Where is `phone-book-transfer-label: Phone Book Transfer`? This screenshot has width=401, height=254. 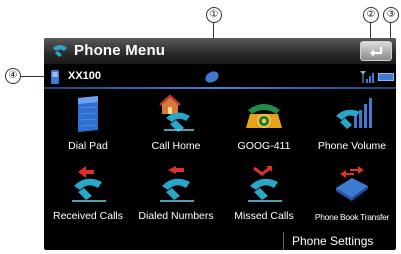
phone-book-transfer-label: Phone Book Transfer is located at coordinates (352, 217).